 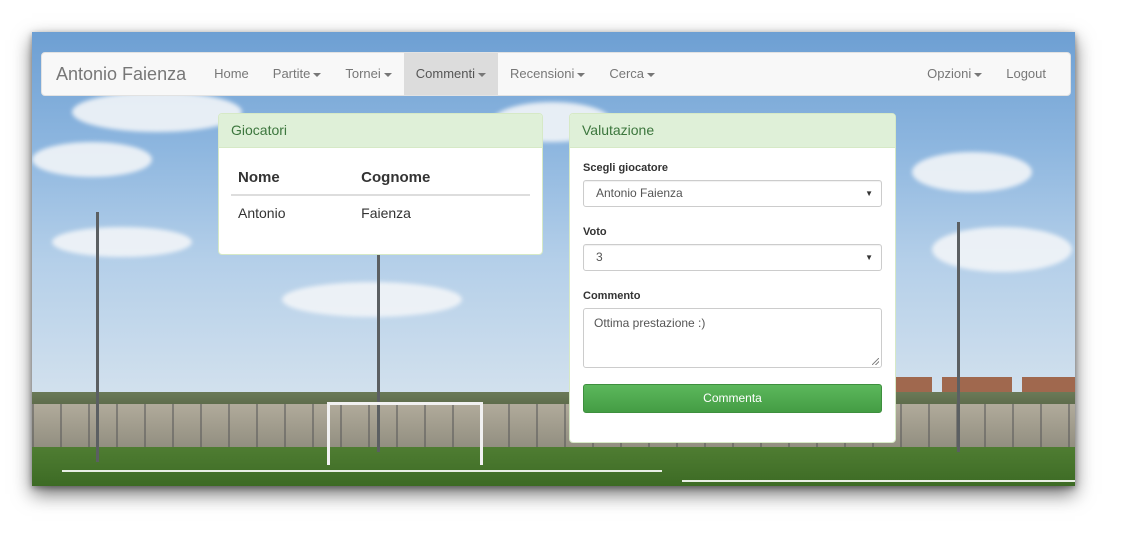 I want to click on navbar-right: Opzioni Logout, so click(x=992, y=74).